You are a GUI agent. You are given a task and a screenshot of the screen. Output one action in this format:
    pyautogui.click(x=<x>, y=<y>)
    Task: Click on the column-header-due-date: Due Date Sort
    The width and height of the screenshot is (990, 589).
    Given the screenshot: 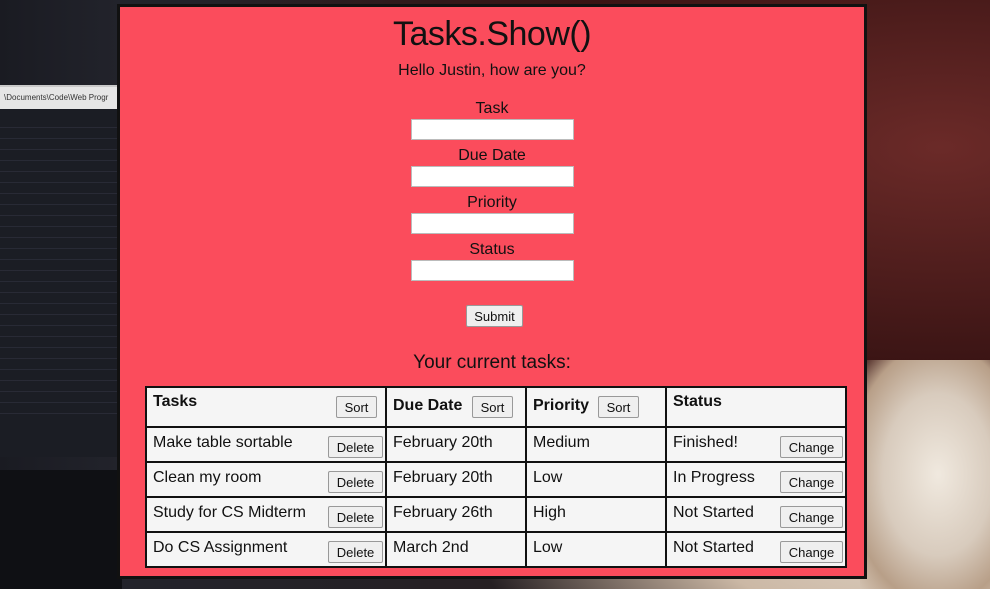 What is the action you would take?
    pyautogui.click(x=456, y=407)
    